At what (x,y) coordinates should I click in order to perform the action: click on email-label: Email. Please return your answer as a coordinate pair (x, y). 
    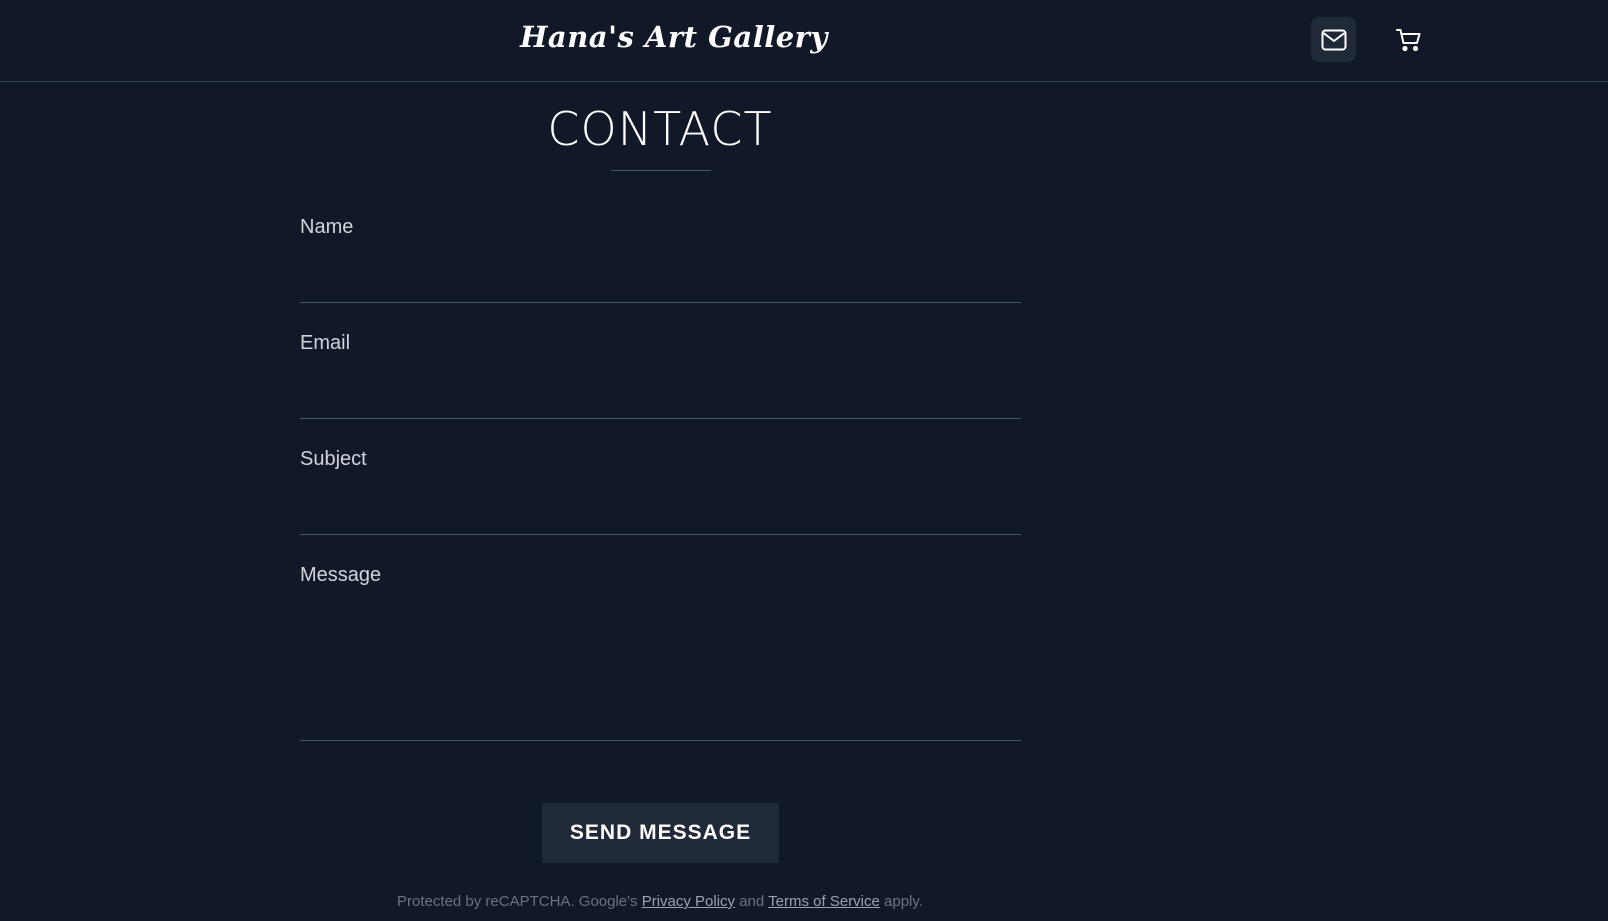
    Looking at the image, I should click on (325, 343).